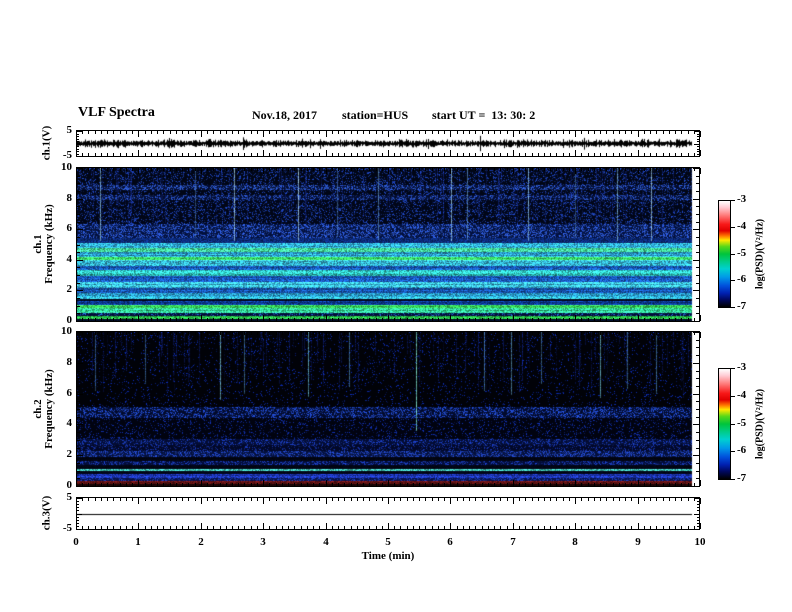  I want to click on freq-tick-label: 0, so click(69, 485).